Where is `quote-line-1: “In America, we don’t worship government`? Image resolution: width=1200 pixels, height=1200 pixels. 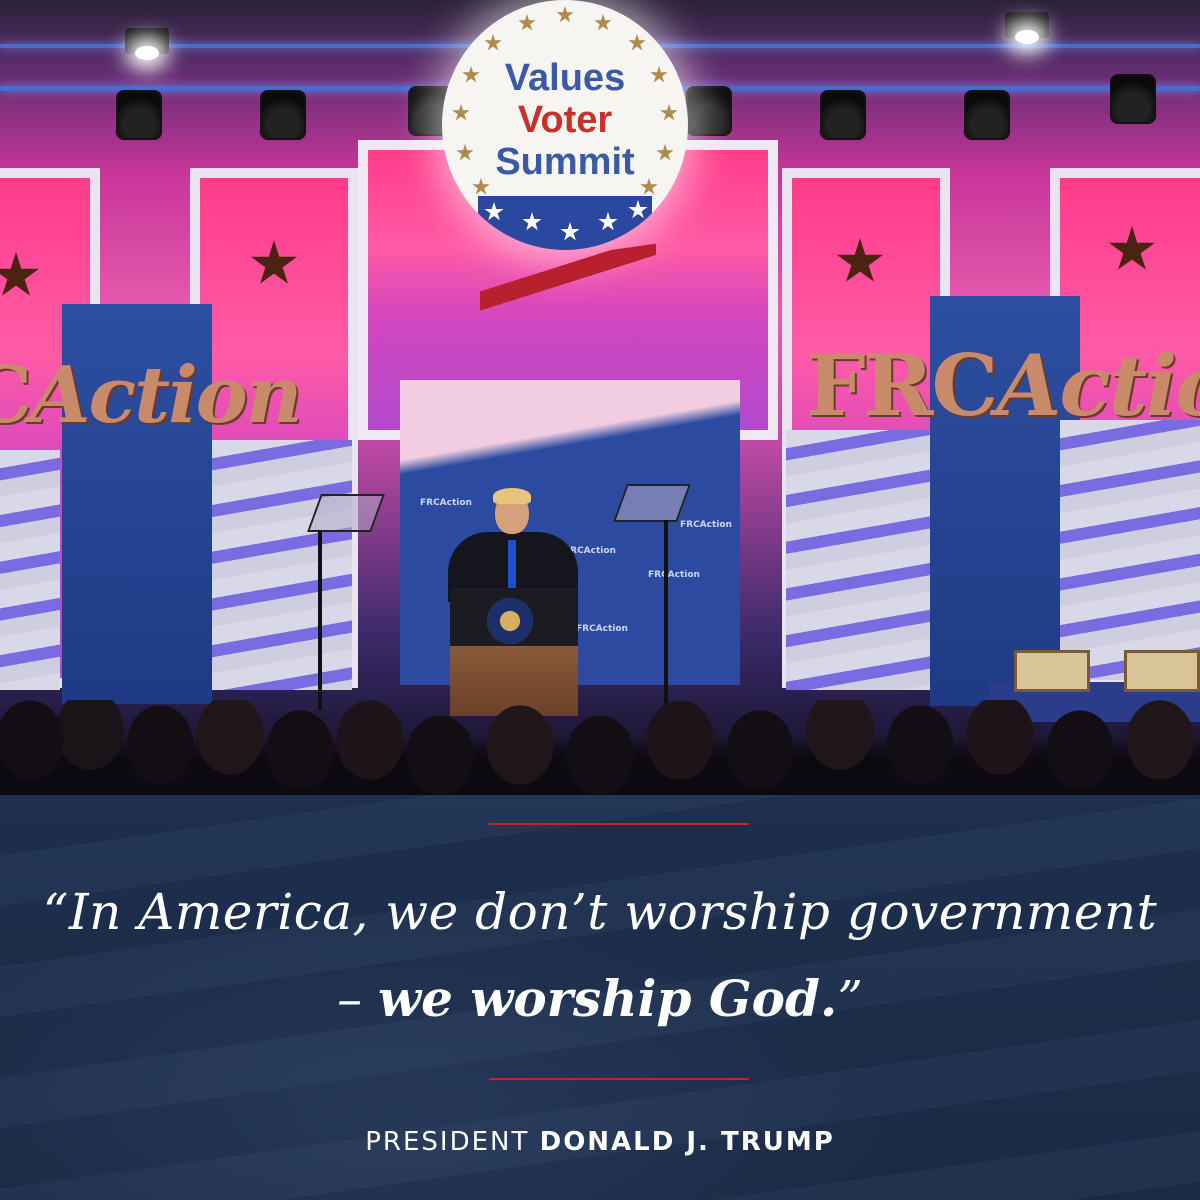 quote-line-1: “In America, we don’t worship government is located at coordinates (600, 912).